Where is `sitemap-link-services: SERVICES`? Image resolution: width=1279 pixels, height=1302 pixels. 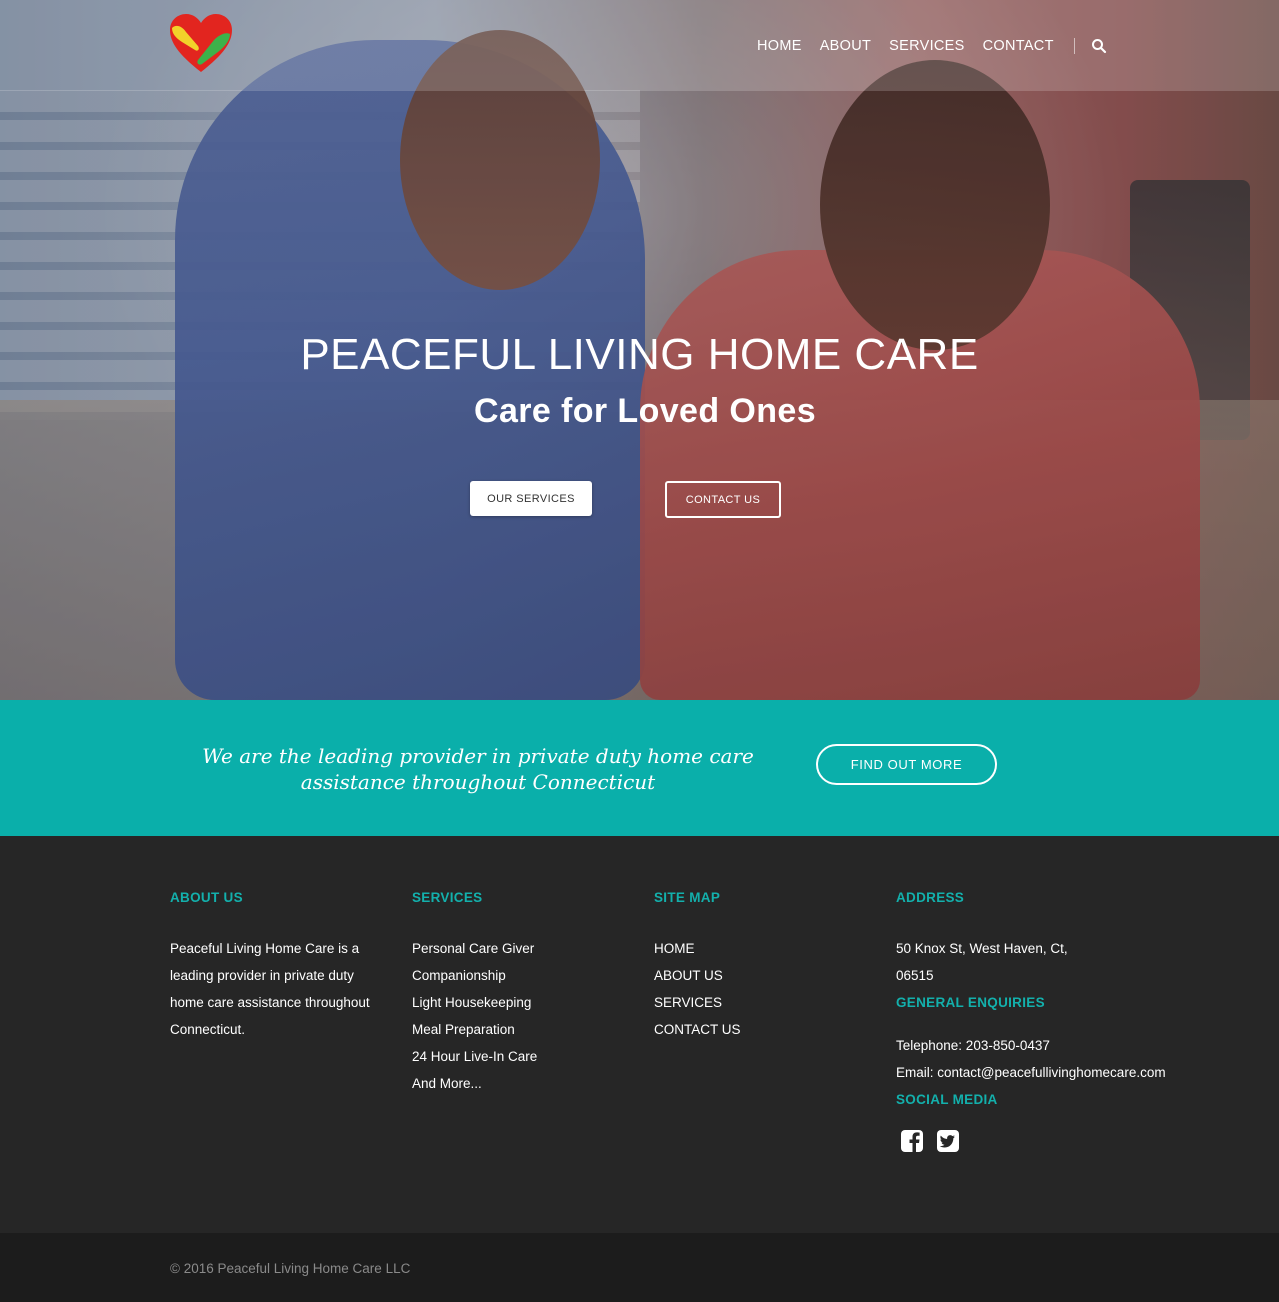
sitemap-link-services: SERVICES is located at coordinates (754, 1002).